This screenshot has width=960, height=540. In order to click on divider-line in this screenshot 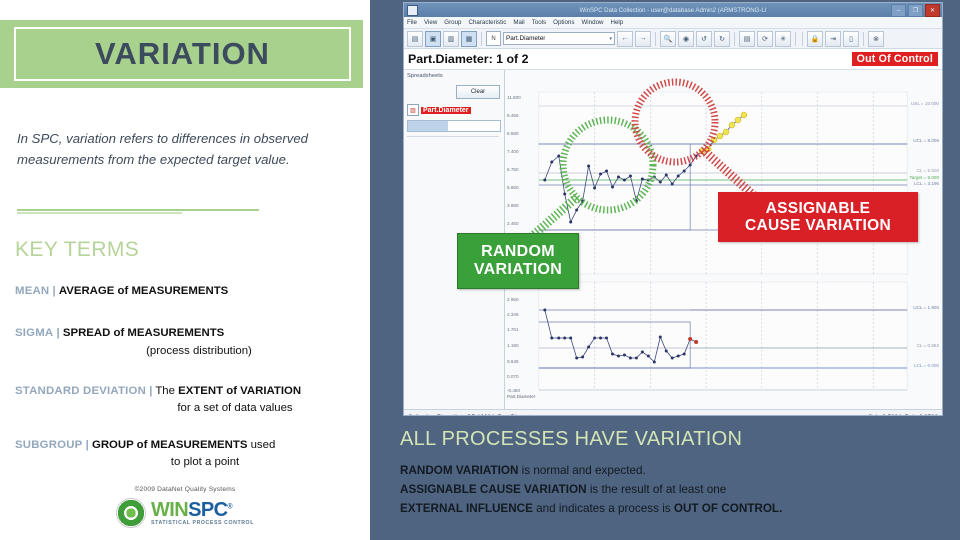, I will do `click(138, 210)`.